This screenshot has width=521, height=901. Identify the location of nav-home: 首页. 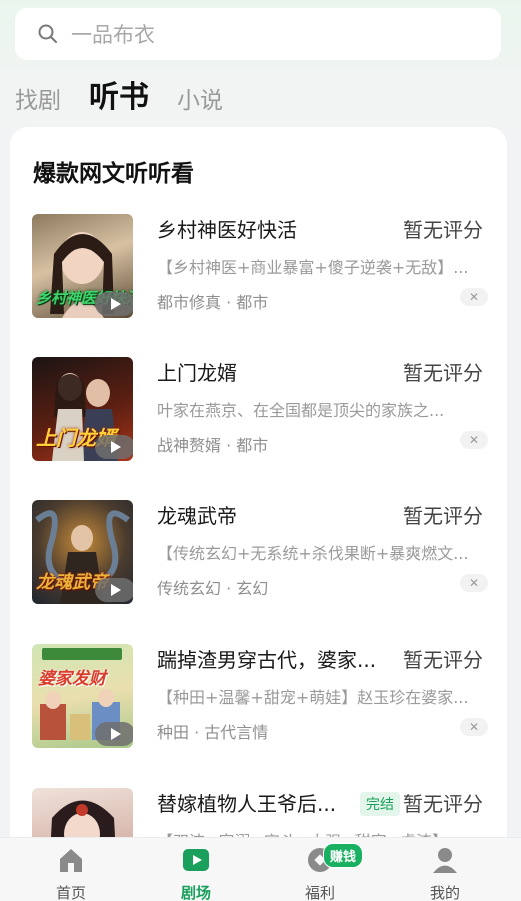
(71, 869).